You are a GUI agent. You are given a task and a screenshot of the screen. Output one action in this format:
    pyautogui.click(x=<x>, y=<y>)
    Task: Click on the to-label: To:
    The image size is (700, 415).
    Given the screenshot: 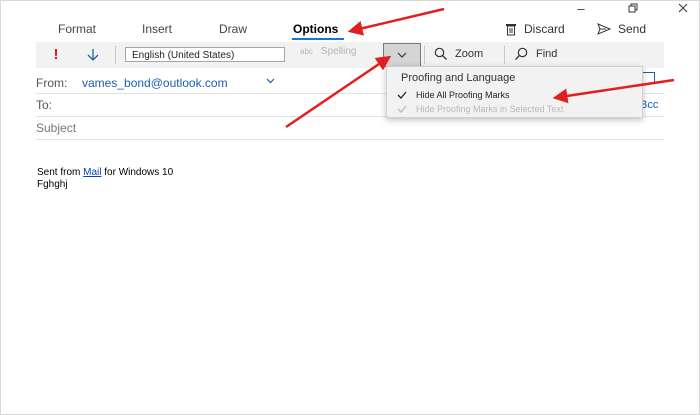 What is the action you would take?
    pyautogui.click(x=44, y=105)
    